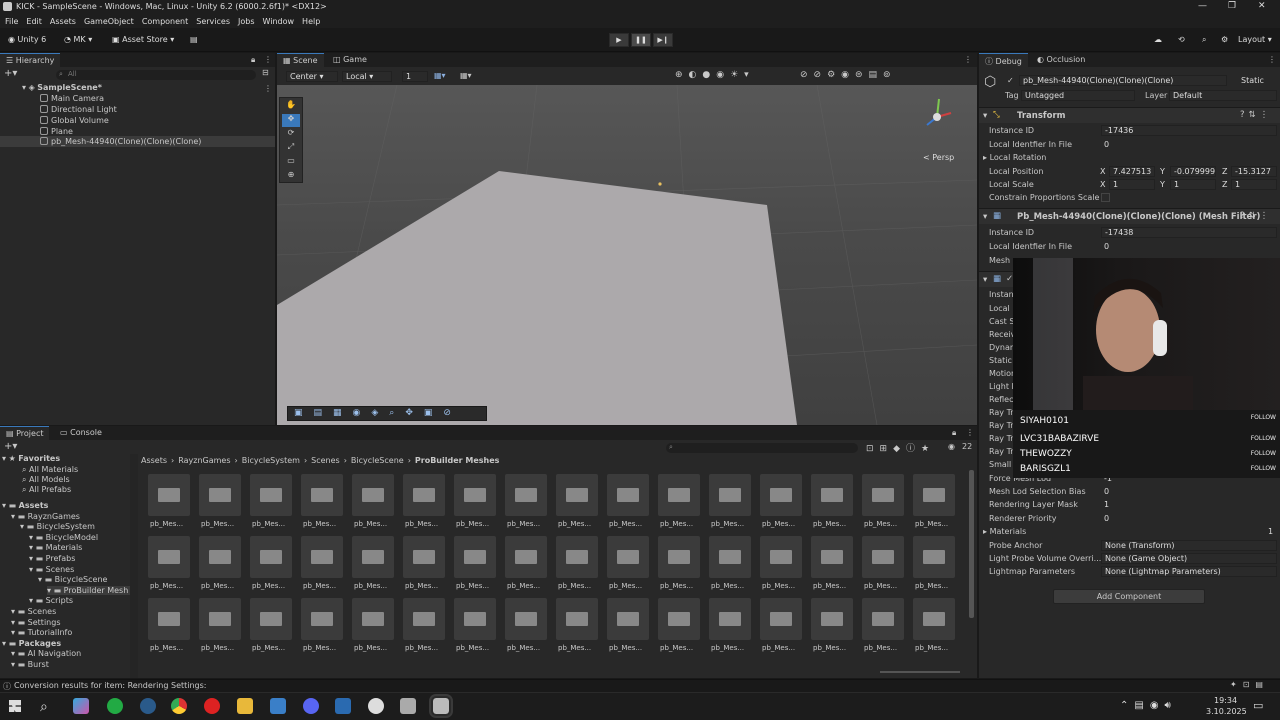  I want to click on constrain-checkbox, so click(1105, 197).